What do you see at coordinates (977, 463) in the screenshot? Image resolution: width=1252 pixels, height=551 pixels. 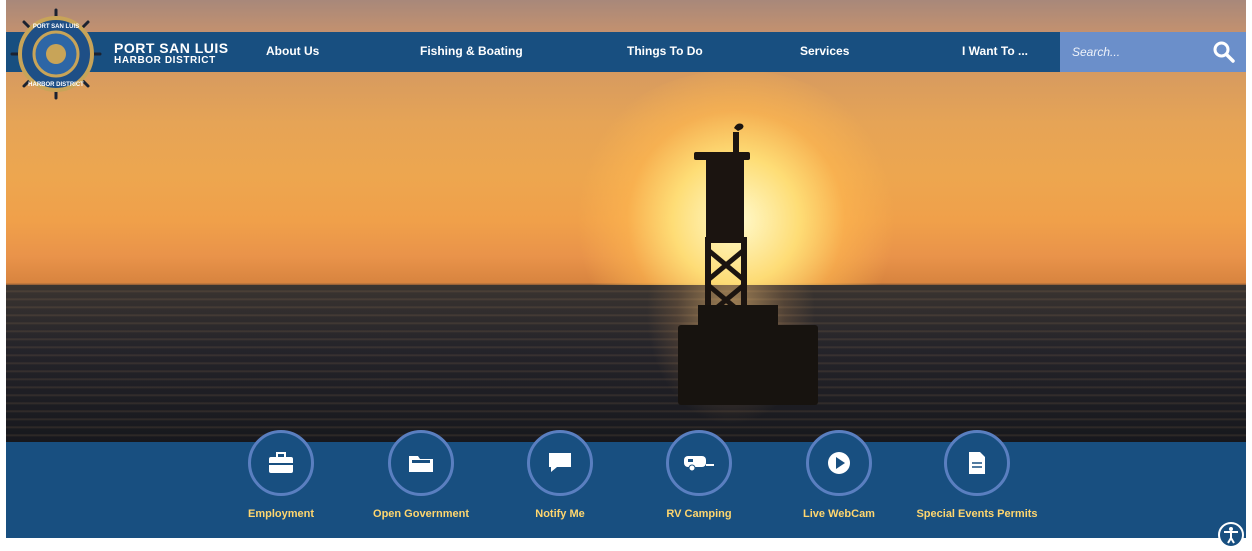 I see `document-icon` at bounding box center [977, 463].